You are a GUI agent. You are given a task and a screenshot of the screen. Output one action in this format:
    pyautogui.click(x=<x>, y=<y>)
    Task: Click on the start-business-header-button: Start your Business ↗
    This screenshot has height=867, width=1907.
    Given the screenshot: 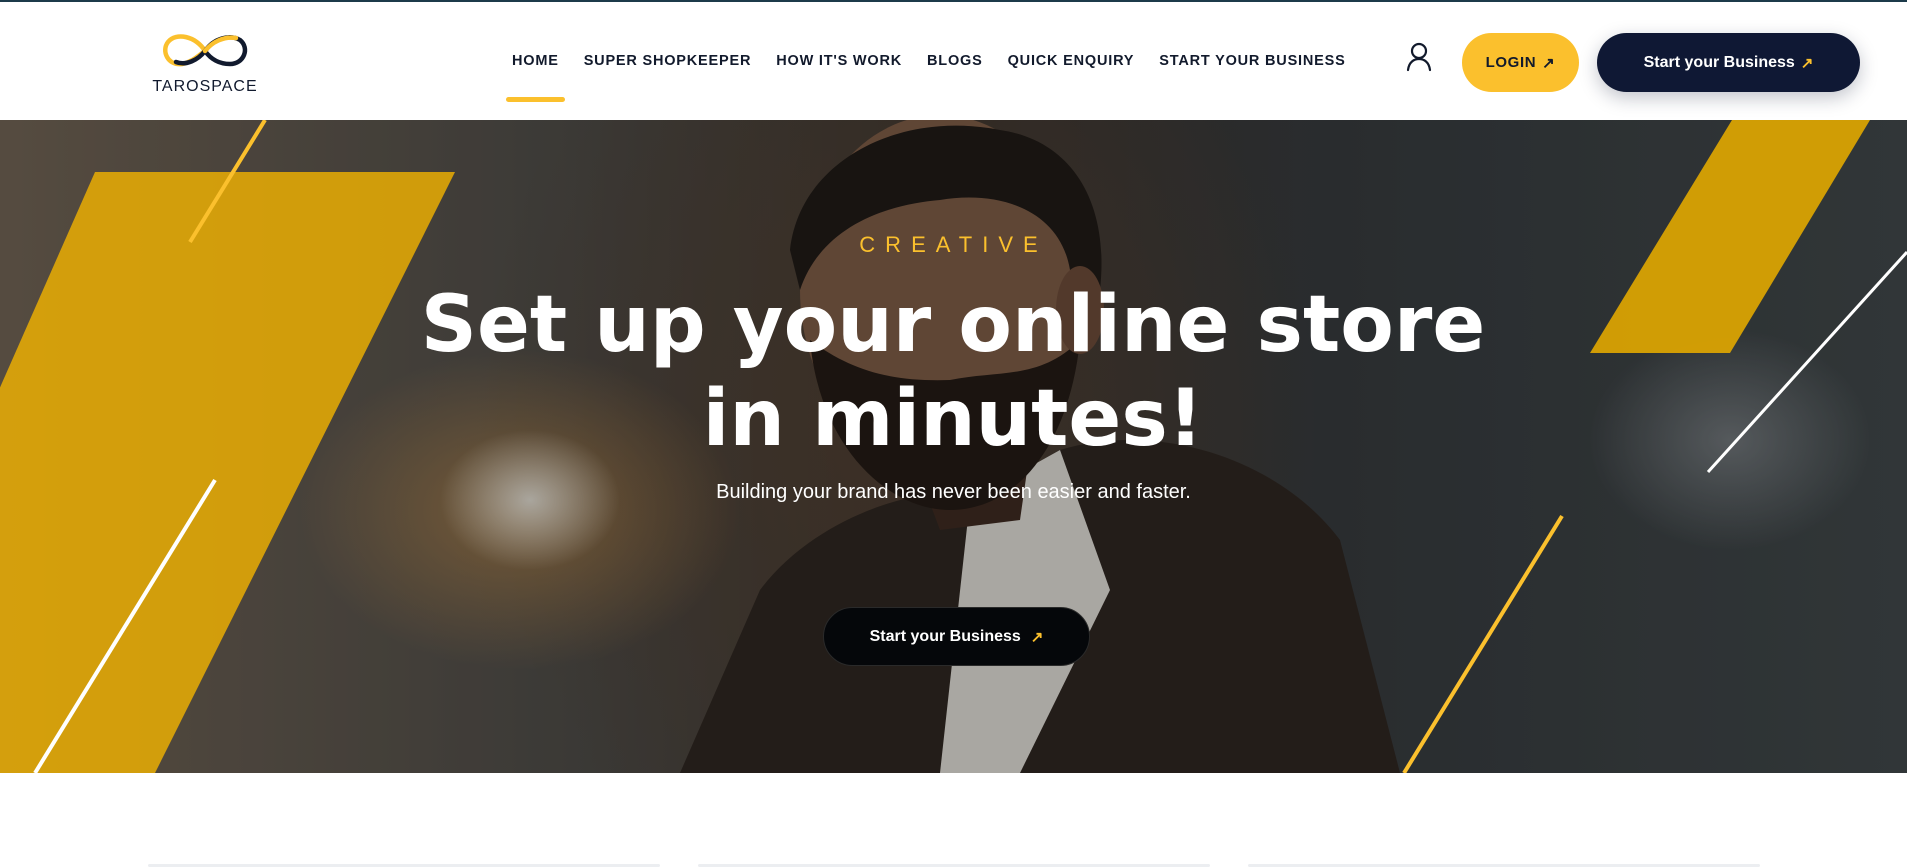 What is the action you would take?
    pyautogui.click(x=1728, y=62)
    